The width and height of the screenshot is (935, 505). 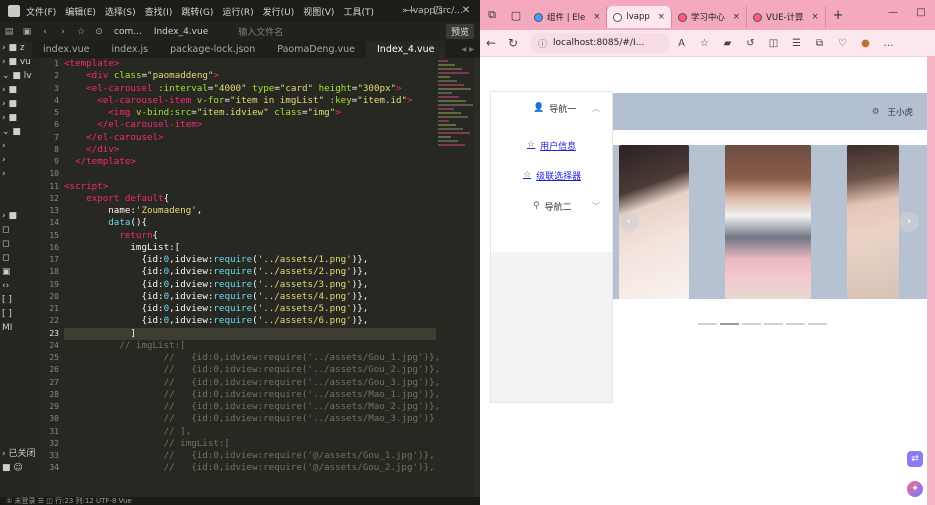 I want to click on menu-tools: 工具(T), so click(x=358, y=11).